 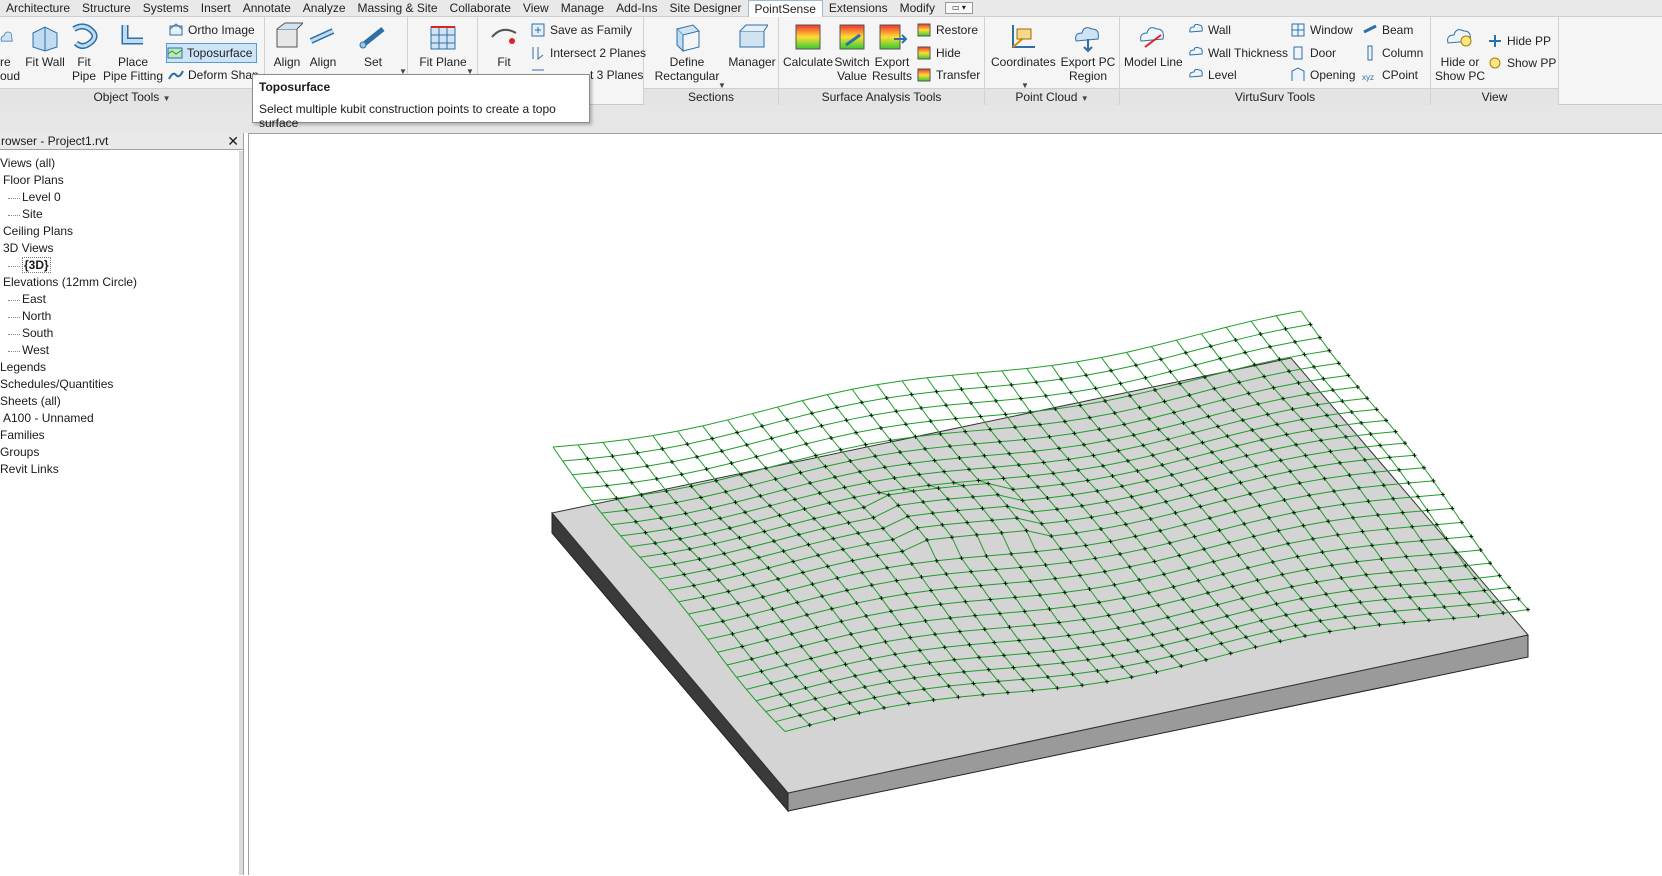 What do you see at coordinates (958, 8) in the screenshot?
I see `ribbon-minimize-toggle: ▭ ▾` at bounding box center [958, 8].